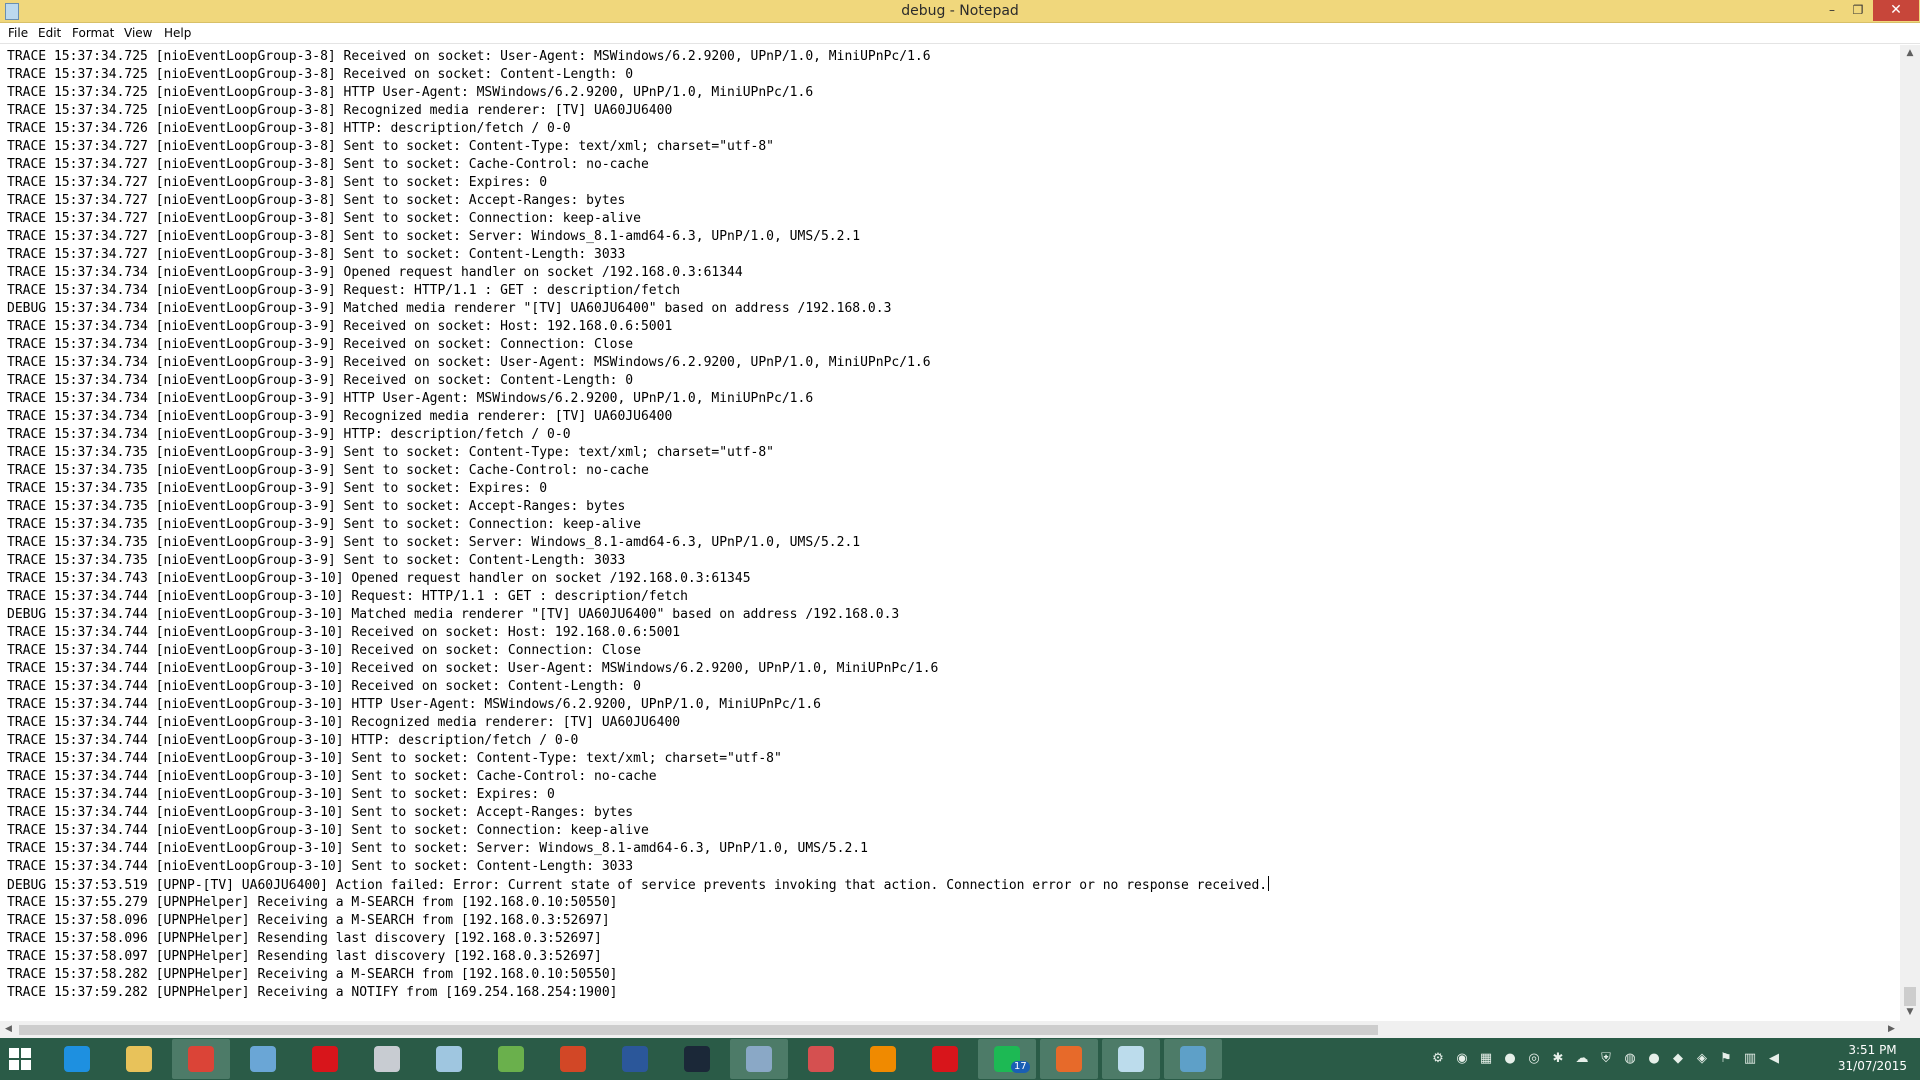 The width and height of the screenshot is (1920, 1080). Describe the element at coordinates (1910, 1029) in the screenshot. I see `scrollbar-corner` at that location.